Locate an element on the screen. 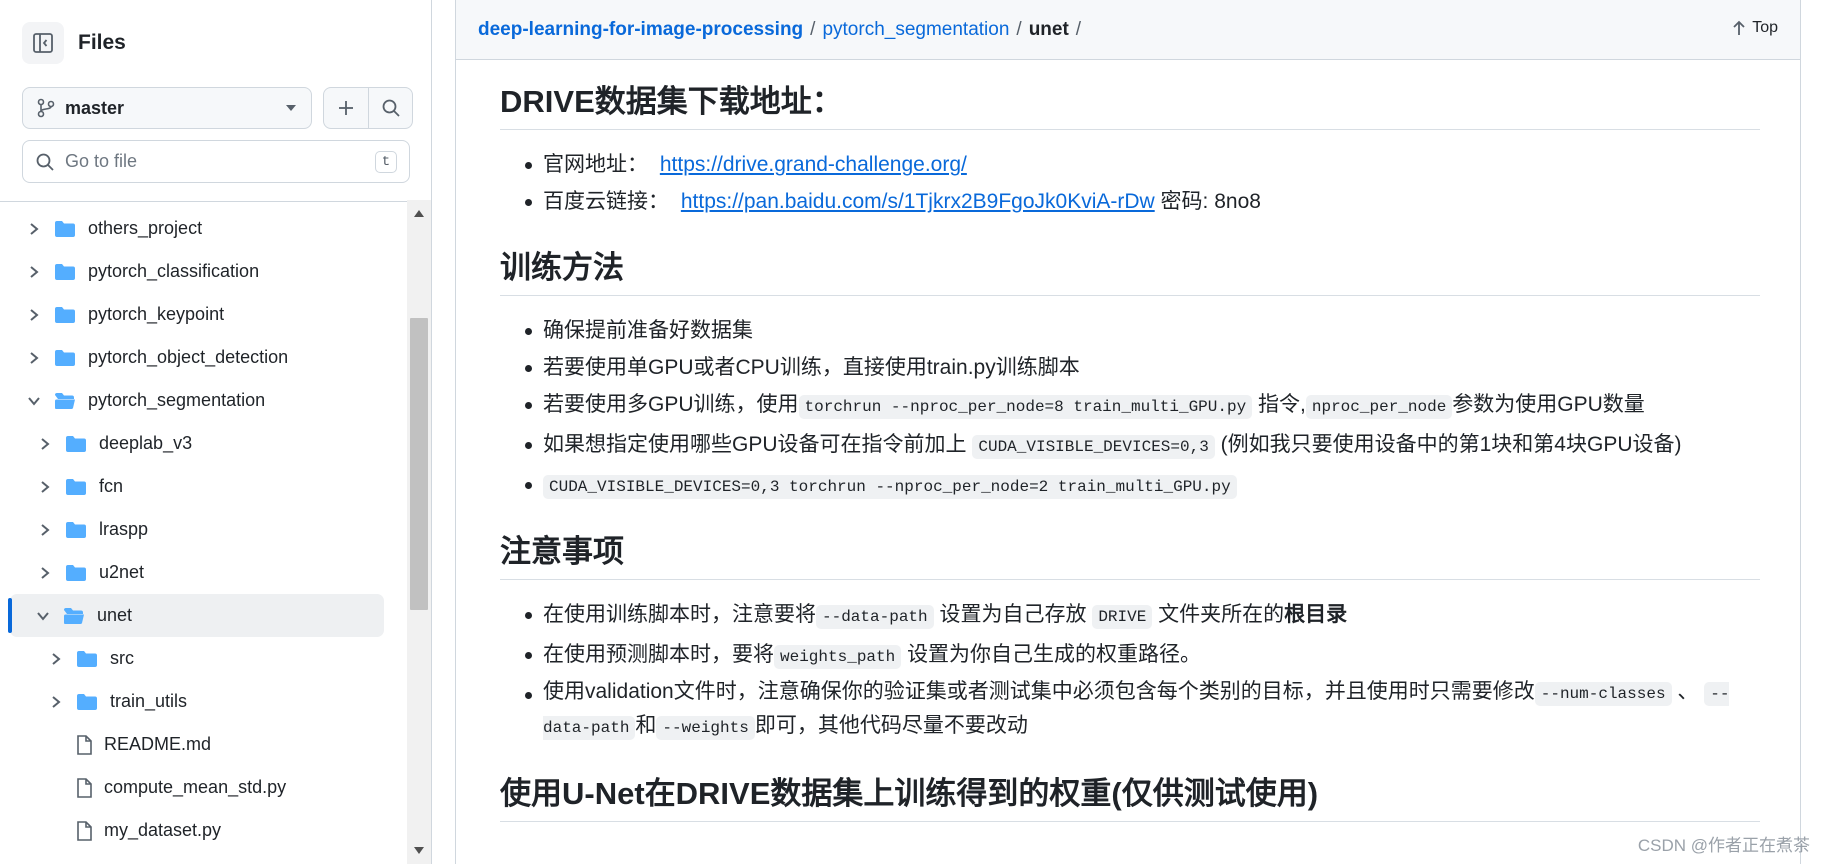 The width and height of the screenshot is (1824, 864). train-step-3-text: 参数为使用GPU数量 is located at coordinates (1548, 404).